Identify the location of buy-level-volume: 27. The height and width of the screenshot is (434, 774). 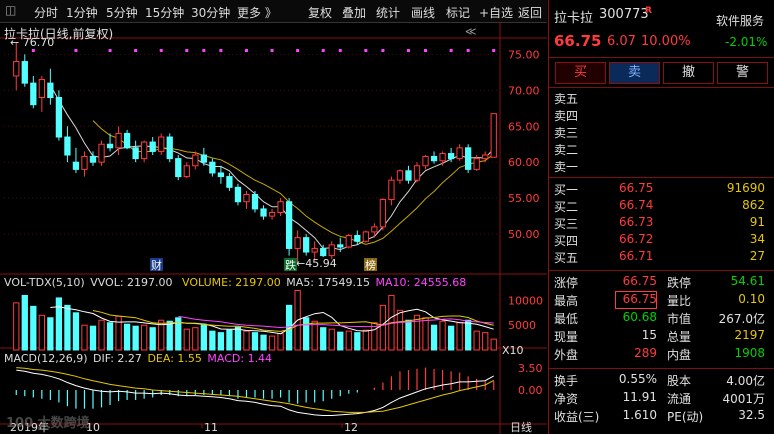
(757, 256).